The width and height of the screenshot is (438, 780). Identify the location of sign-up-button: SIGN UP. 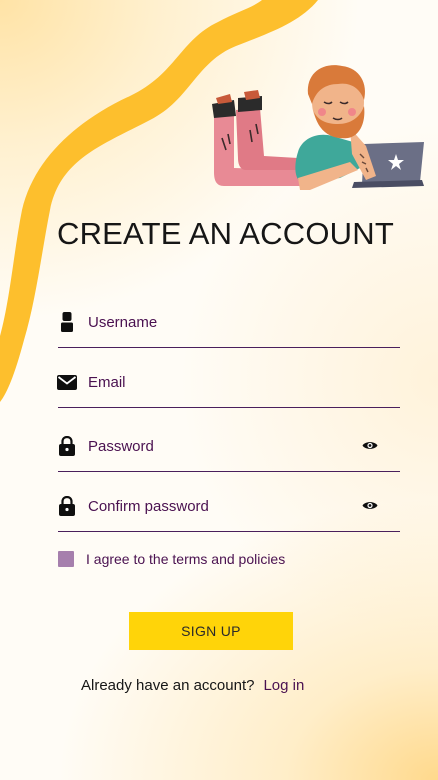
(211, 631).